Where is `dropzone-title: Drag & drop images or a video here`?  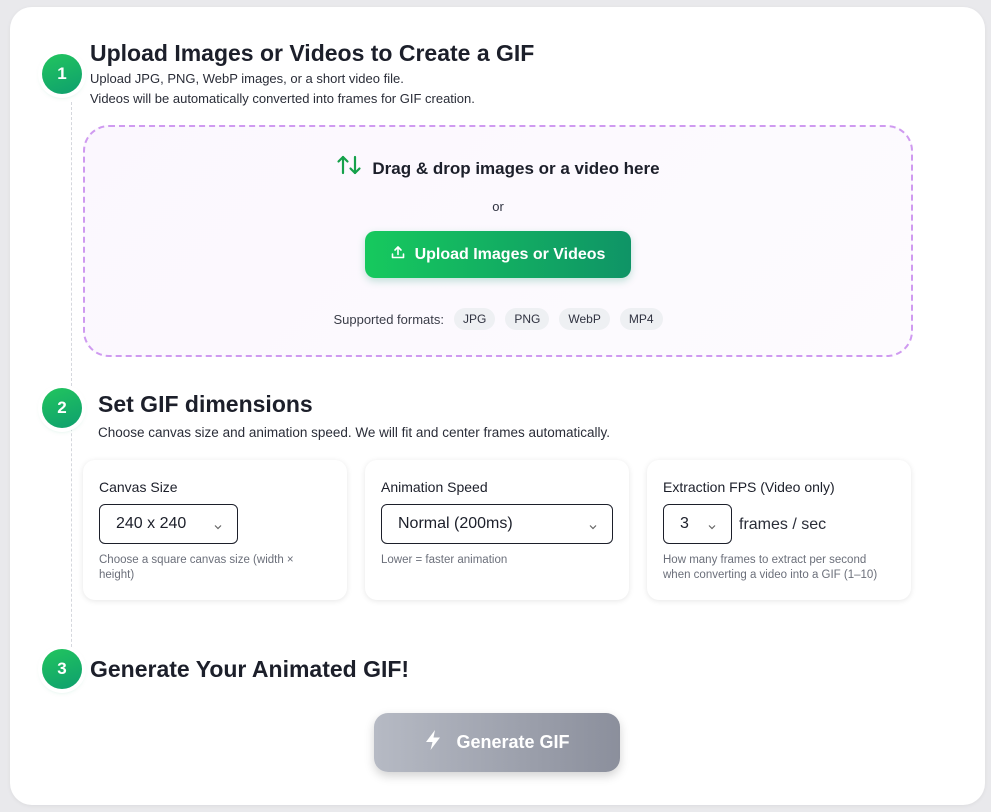 dropzone-title: Drag & drop images or a video here is located at coordinates (498, 169).